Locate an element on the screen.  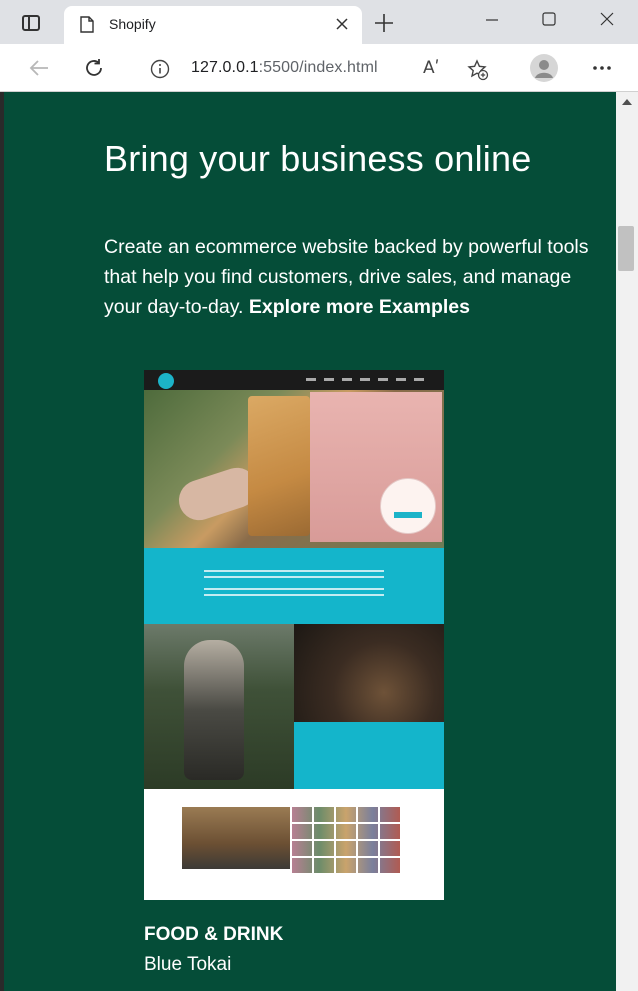
profile-icon is located at coordinates (544, 68).